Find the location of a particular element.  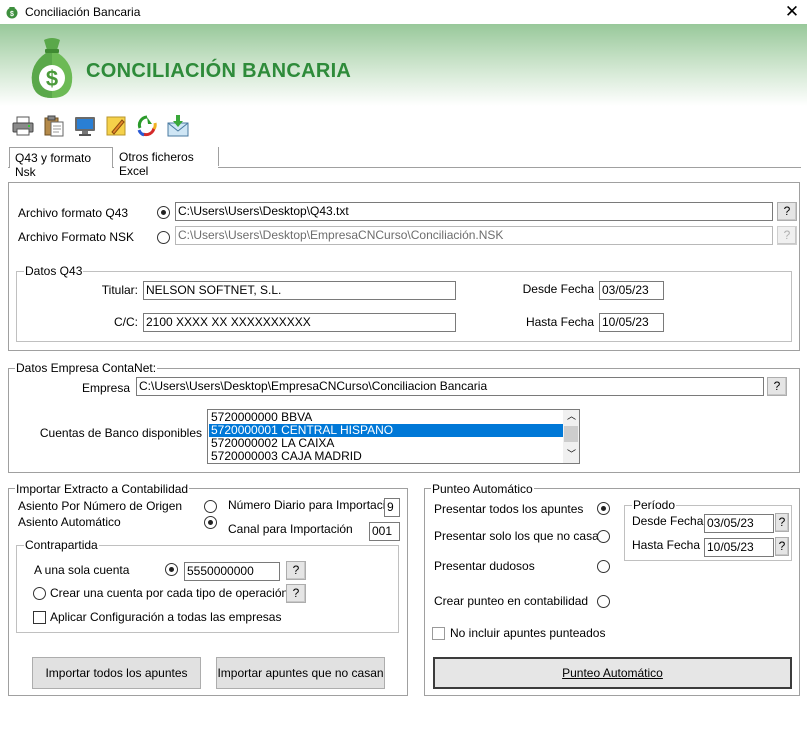

clipboard-icon is located at coordinates (54, 126).